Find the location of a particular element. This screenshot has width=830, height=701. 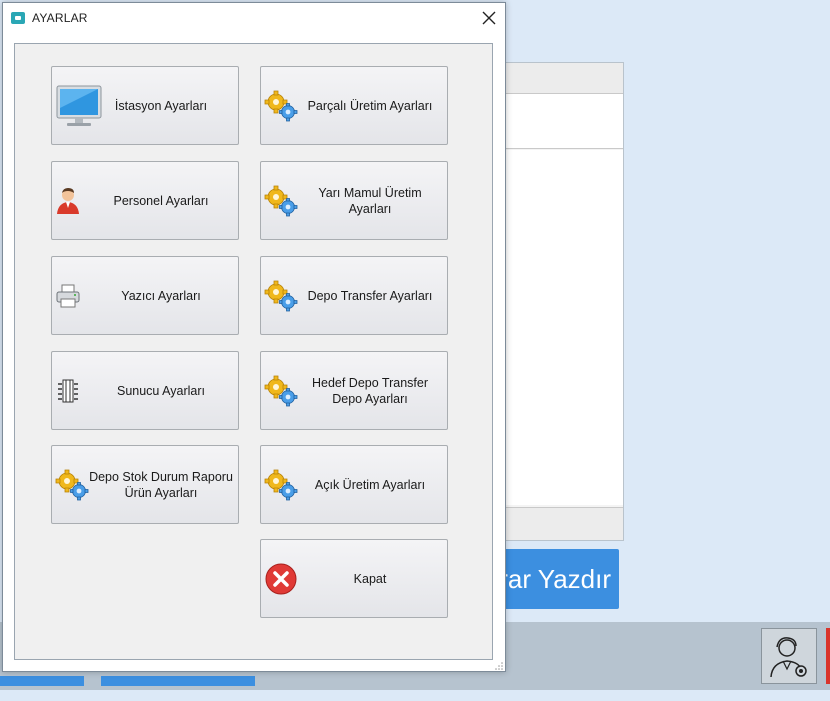

depo-transfer-ayarlari-button: Depo Transfer Ayarları is located at coordinates (354, 295).